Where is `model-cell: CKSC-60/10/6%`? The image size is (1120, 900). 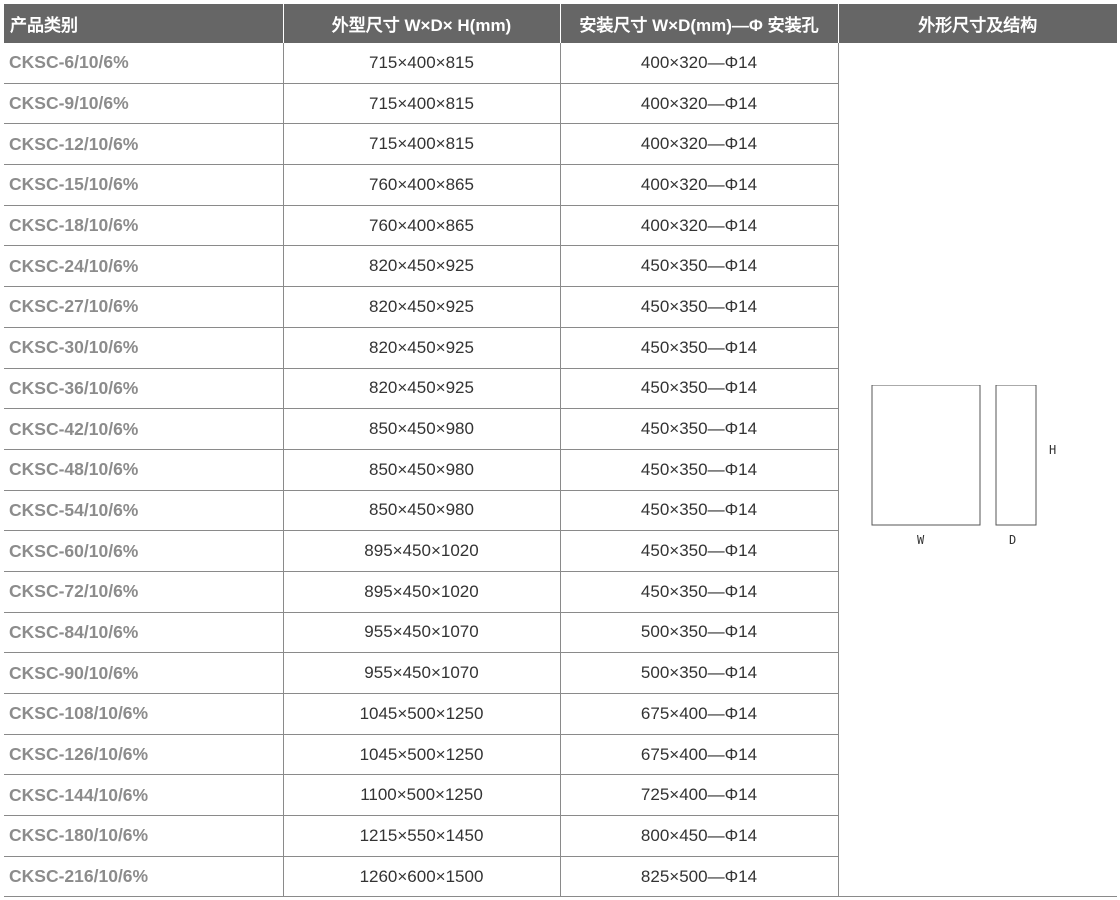
model-cell: CKSC-60/10/6% is located at coordinates (144, 551).